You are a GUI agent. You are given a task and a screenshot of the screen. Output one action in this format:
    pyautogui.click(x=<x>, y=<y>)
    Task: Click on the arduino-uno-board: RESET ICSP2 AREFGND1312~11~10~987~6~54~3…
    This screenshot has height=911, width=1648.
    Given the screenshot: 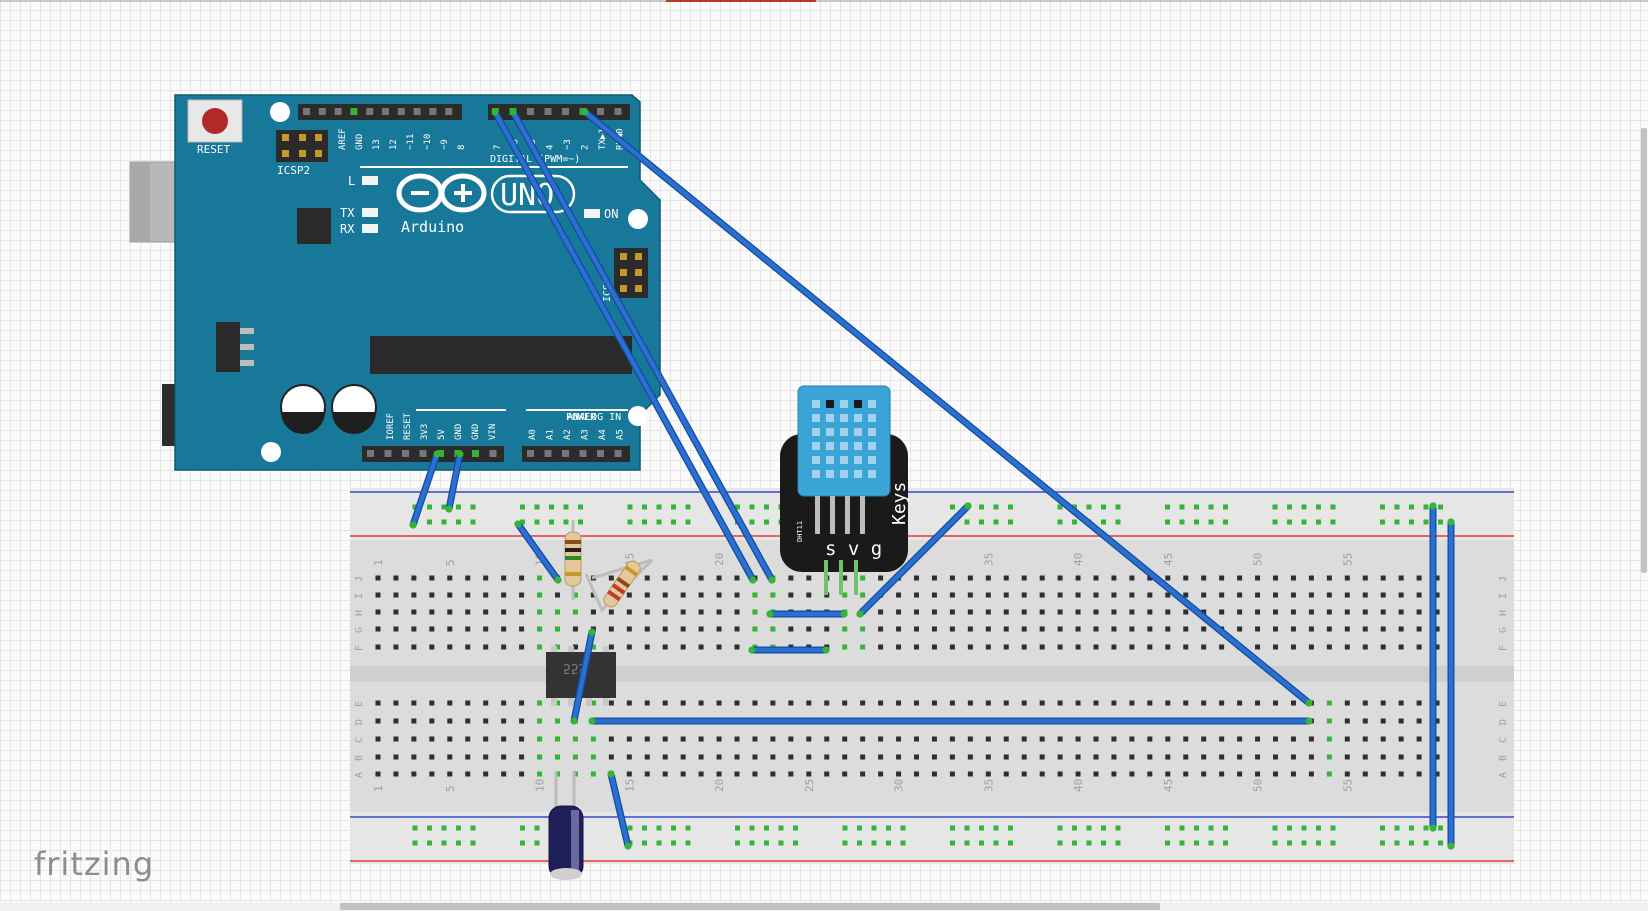 What is the action you would take?
    pyautogui.click(x=395, y=282)
    